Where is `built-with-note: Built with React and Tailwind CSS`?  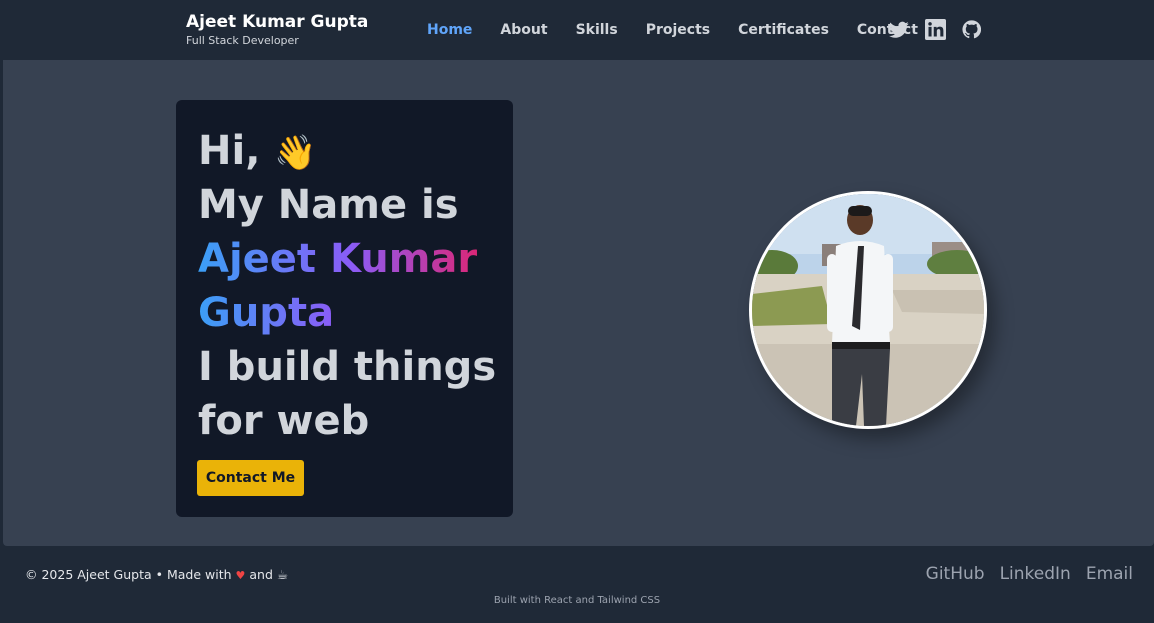
built-with-note: Built with React and Tailwind CSS is located at coordinates (577, 600).